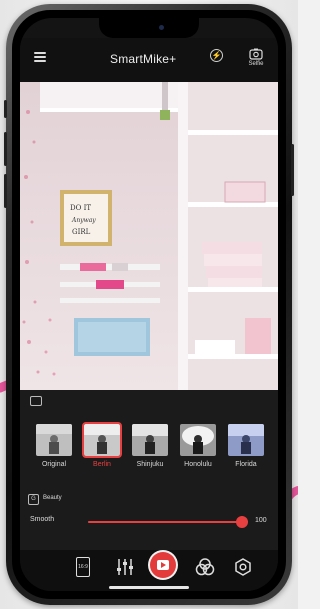 The width and height of the screenshot is (320, 609). I want to click on filter-label: Shinjuku, so click(150, 464).